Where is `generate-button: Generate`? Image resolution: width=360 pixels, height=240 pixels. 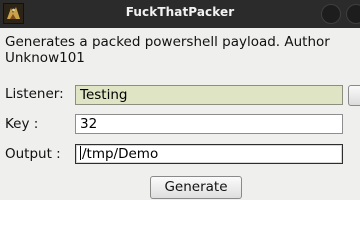
generate-button: Generate is located at coordinates (196, 187).